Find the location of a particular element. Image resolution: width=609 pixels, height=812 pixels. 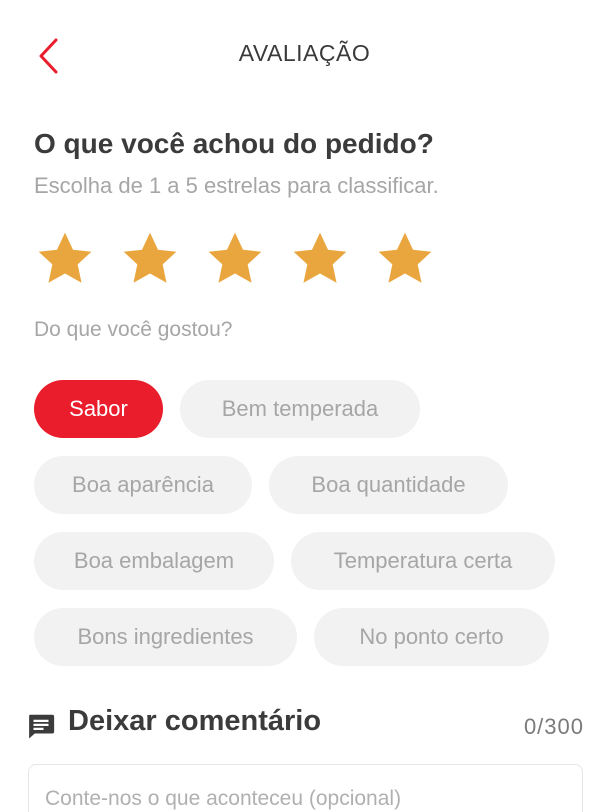

star-rating is located at coordinates (235, 260).